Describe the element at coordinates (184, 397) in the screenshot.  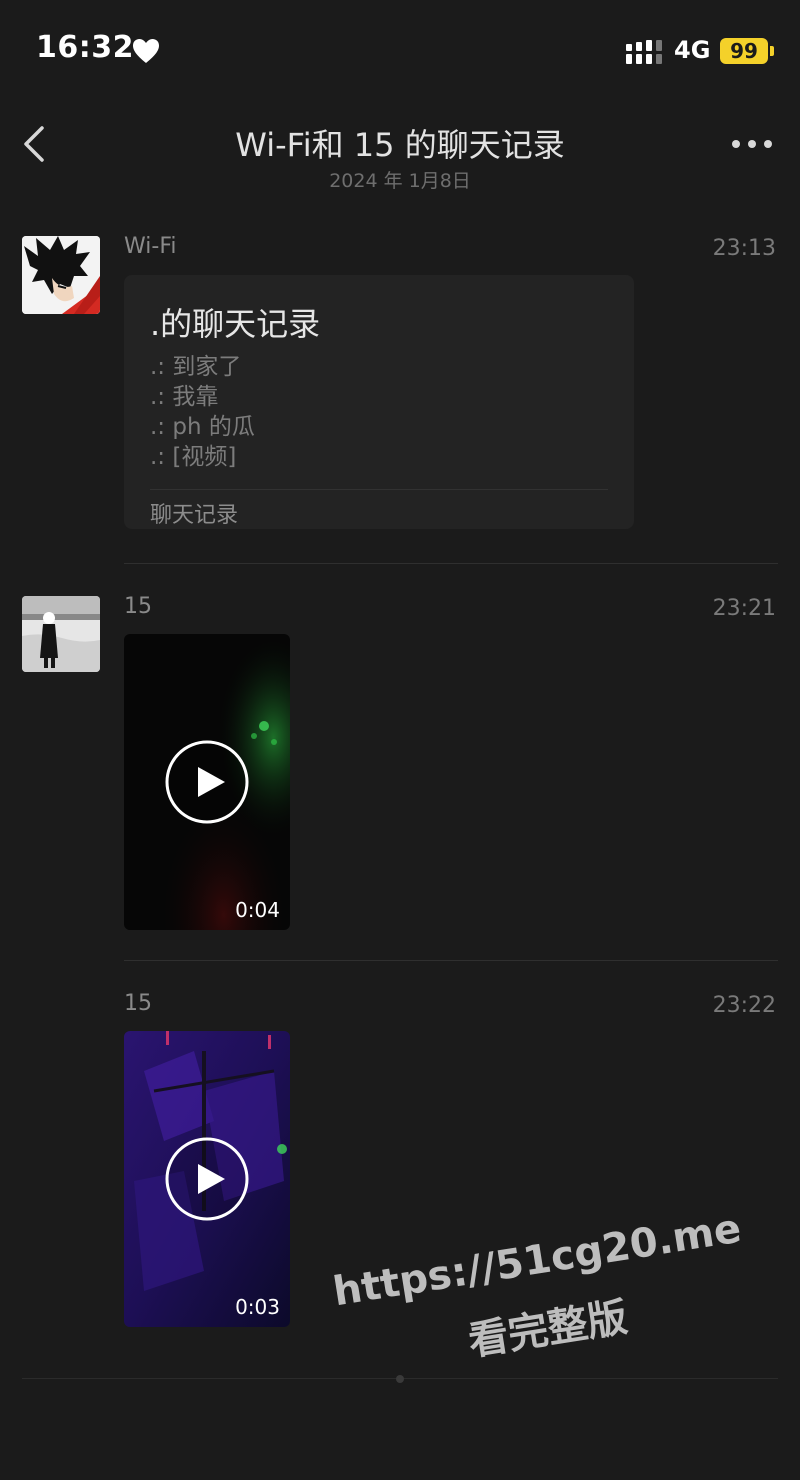
I see `chat-record-line: .: 我靠` at that location.